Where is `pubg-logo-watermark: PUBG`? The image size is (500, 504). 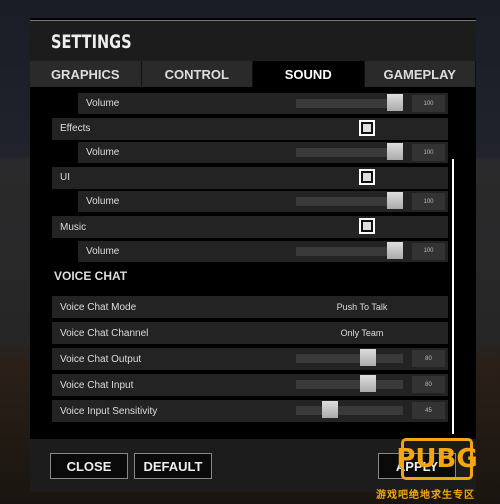 pubg-logo-watermark: PUBG is located at coordinates (437, 459).